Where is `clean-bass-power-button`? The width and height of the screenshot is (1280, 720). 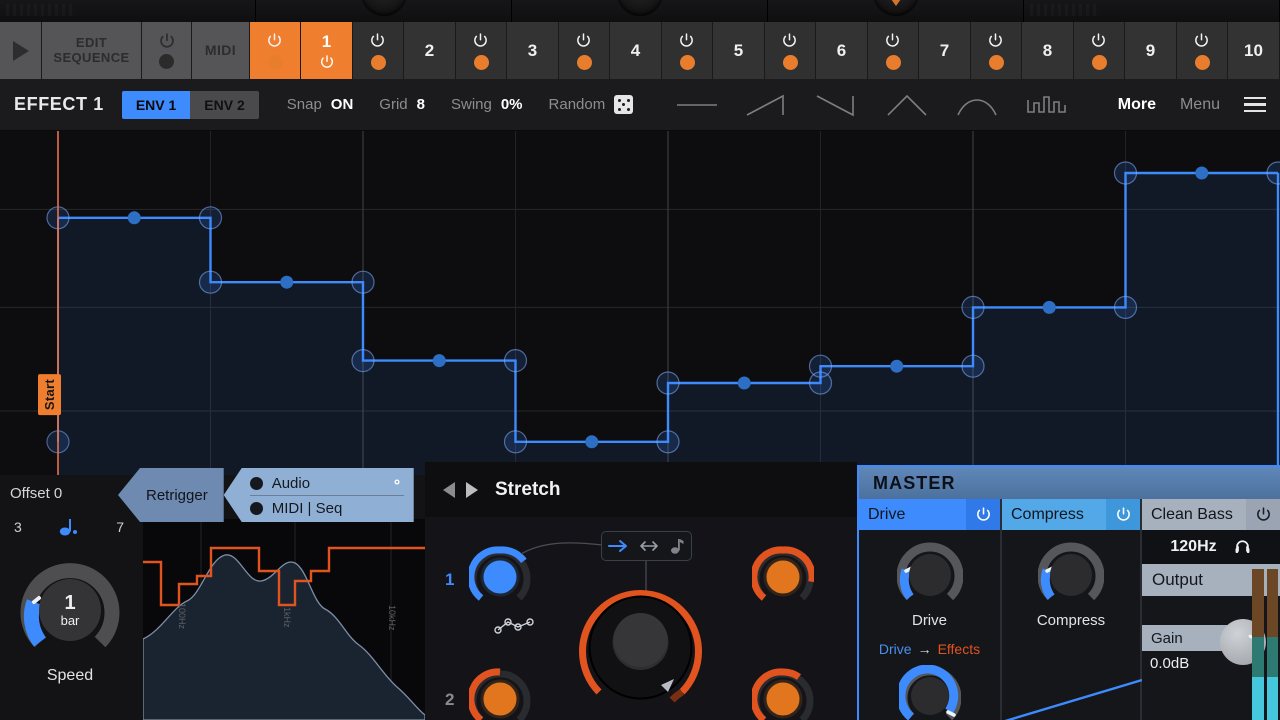
clean-bass-power-button is located at coordinates (1263, 514).